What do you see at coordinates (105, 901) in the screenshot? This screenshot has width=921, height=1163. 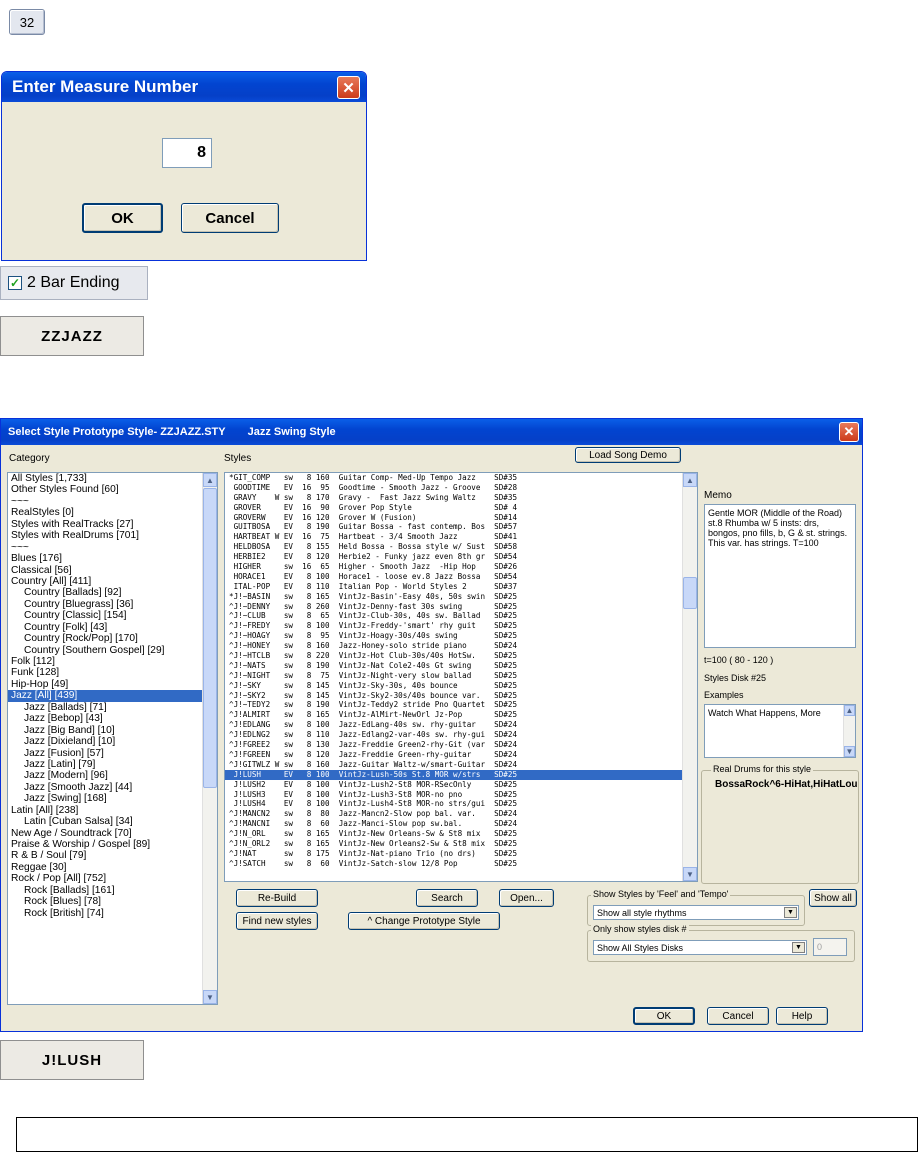 I see `category-item: Rock [Blues] [78]` at bounding box center [105, 901].